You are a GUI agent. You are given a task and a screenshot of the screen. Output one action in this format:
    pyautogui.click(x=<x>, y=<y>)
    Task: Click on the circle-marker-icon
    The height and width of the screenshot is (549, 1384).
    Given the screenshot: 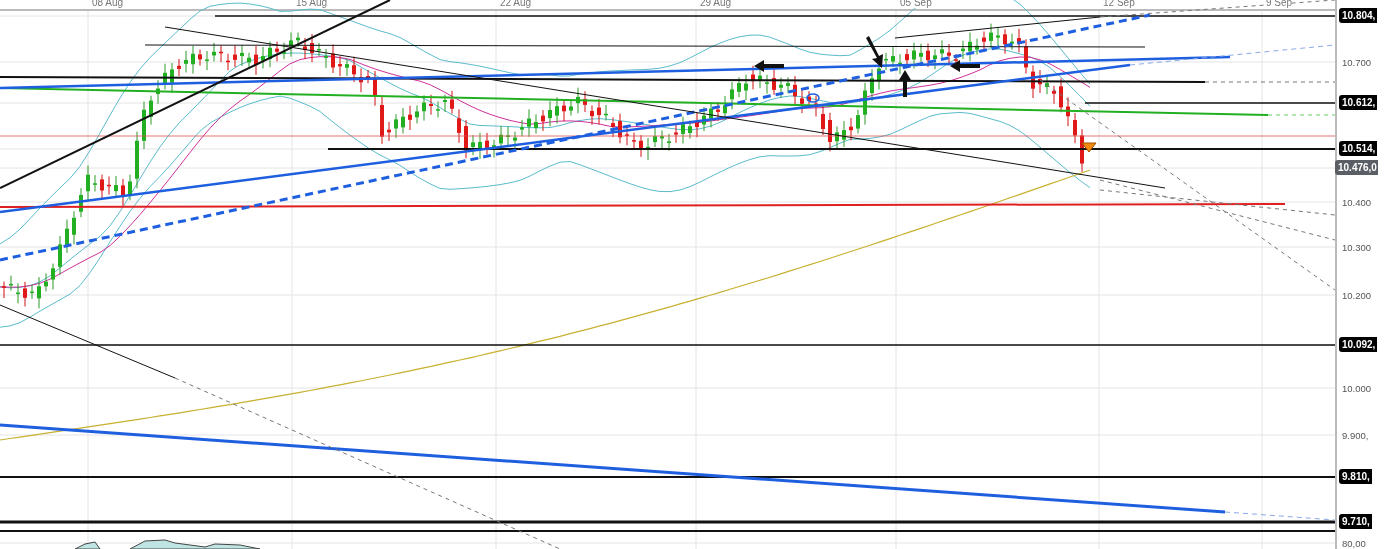 What is the action you would take?
    pyautogui.click(x=813, y=98)
    